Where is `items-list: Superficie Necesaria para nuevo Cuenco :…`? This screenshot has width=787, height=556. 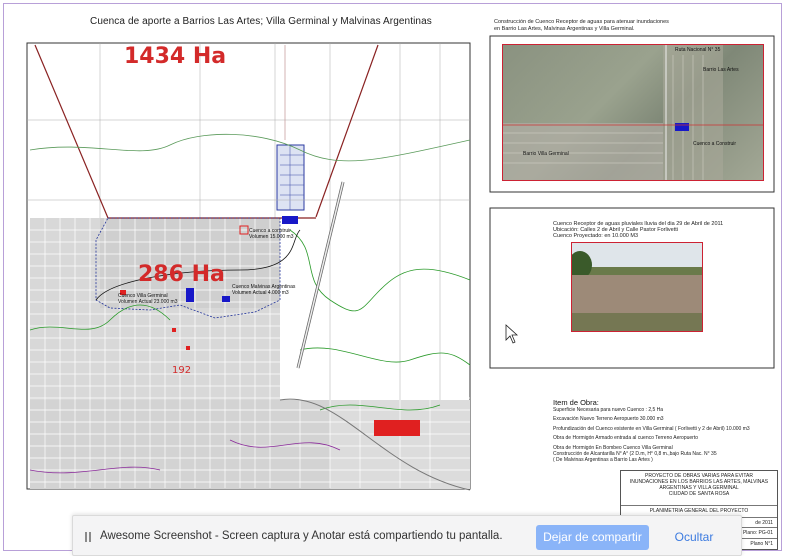
items-list: Superficie Necesaria para nuevo Cuenco :… is located at coordinates (651, 435).